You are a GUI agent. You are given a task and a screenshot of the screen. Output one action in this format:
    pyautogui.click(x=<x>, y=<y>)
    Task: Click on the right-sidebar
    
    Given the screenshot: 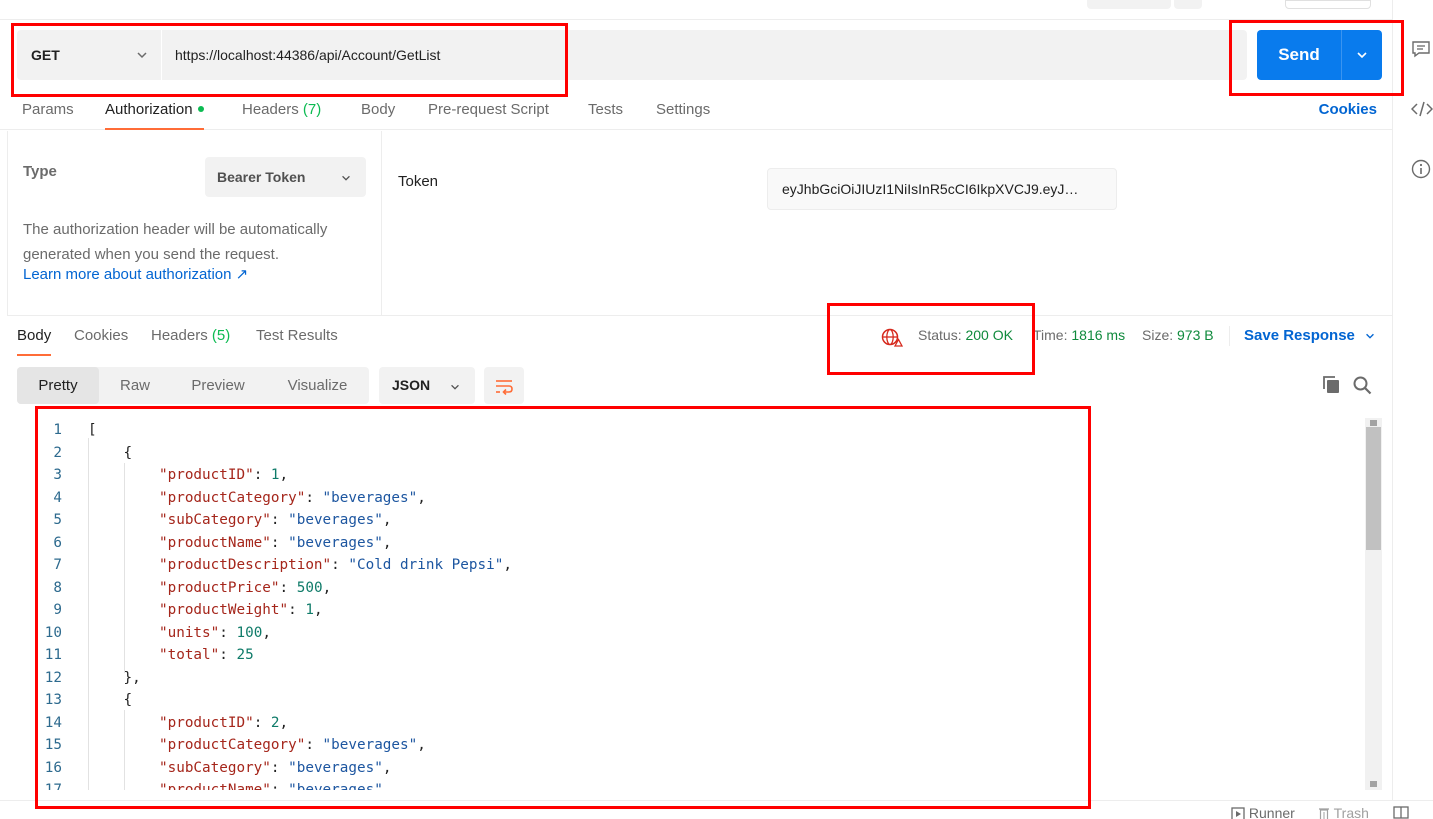 What is the action you would take?
    pyautogui.click(x=1412, y=400)
    